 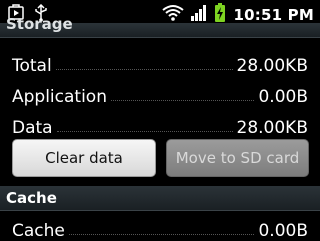 What do you see at coordinates (160, 26) in the screenshot?
I see `storage-section-header: Storage` at bounding box center [160, 26].